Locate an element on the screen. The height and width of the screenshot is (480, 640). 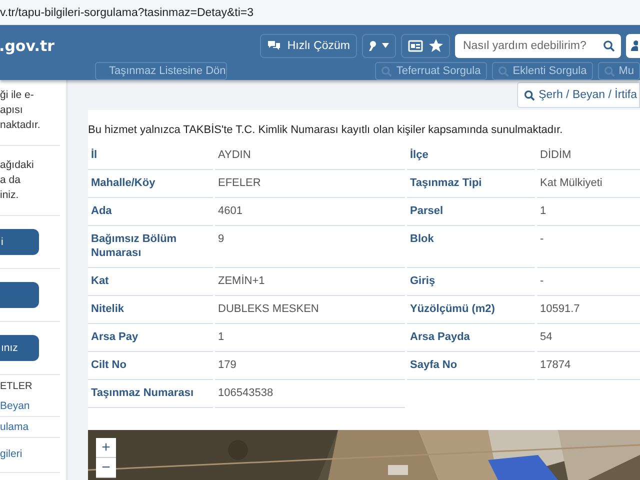
user-button is located at coordinates (633, 46).